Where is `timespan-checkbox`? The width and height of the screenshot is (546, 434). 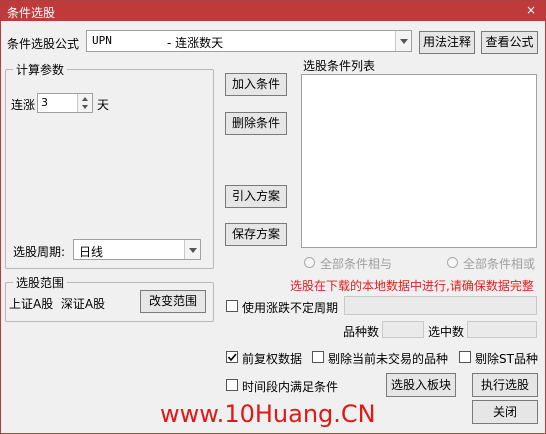 timespan-checkbox is located at coordinates (232, 385).